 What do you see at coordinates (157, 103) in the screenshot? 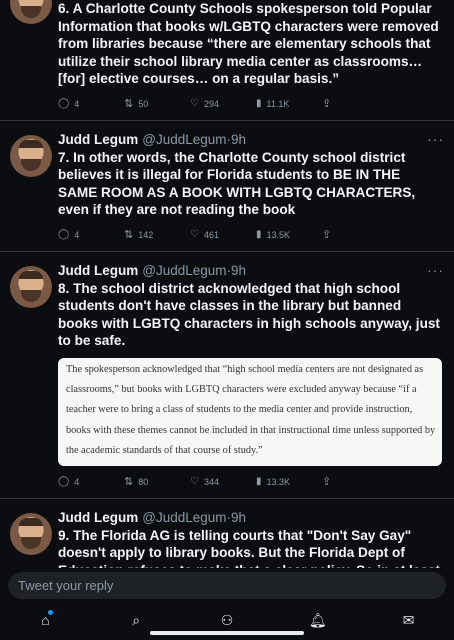
I see `retweet-button: ⇅ 50` at bounding box center [157, 103].